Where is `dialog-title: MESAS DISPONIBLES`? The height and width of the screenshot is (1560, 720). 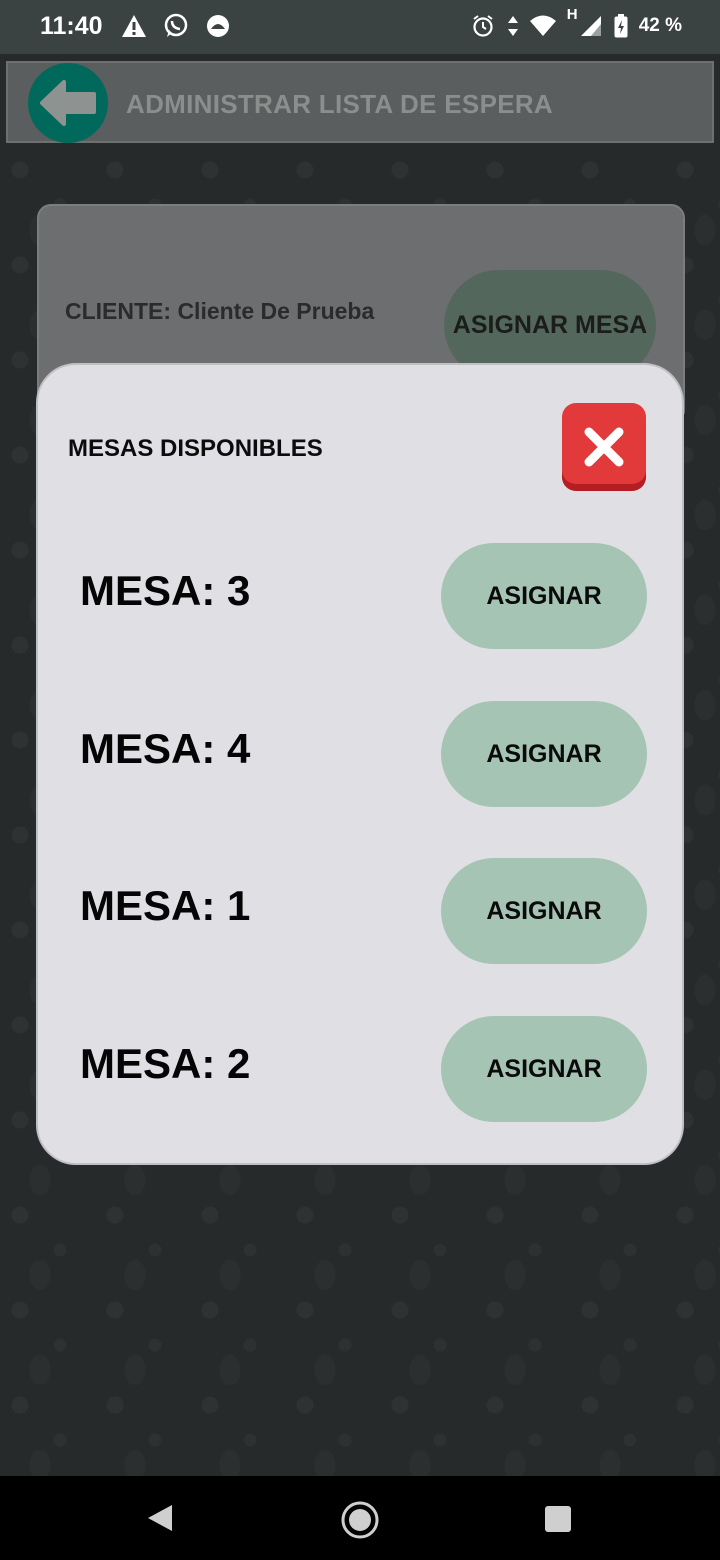 dialog-title: MESAS DISPONIBLES is located at coordinates (195, 448).